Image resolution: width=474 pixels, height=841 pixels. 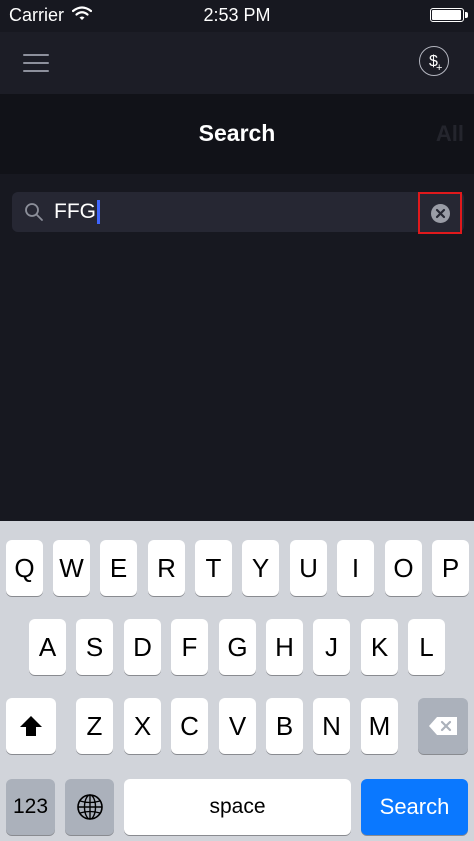 What do you see at coordinates (237, 726) in the screenshot?
I see `key-v: V` at bounding box center [237, 726].